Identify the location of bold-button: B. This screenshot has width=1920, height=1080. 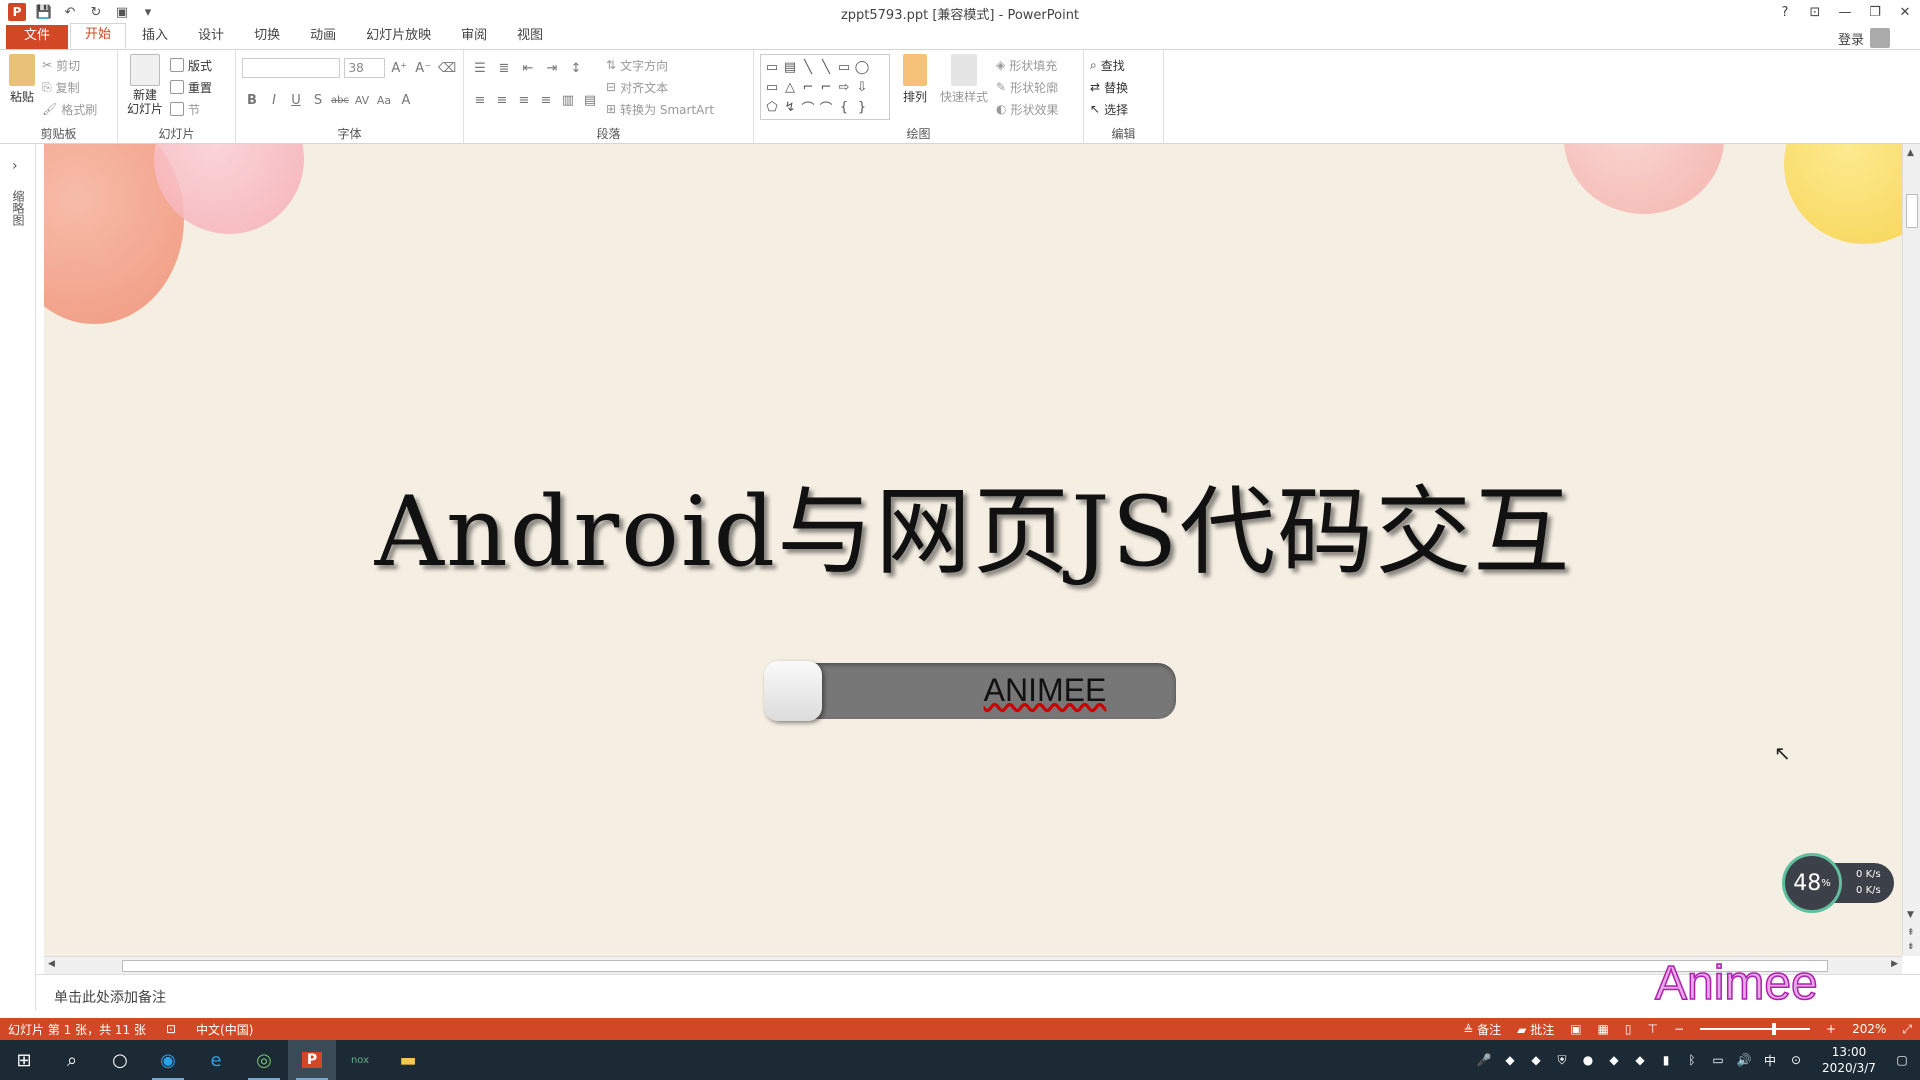
(252, 100).